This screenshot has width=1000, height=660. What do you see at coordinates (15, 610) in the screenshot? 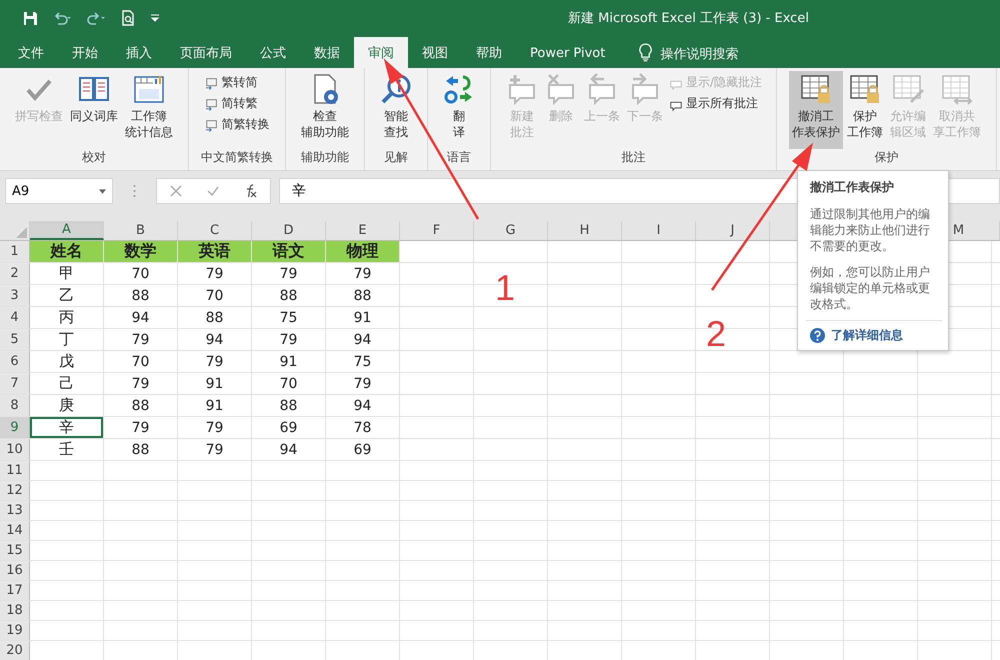
I see `row-header: 18` at bounding box center [15, 610].